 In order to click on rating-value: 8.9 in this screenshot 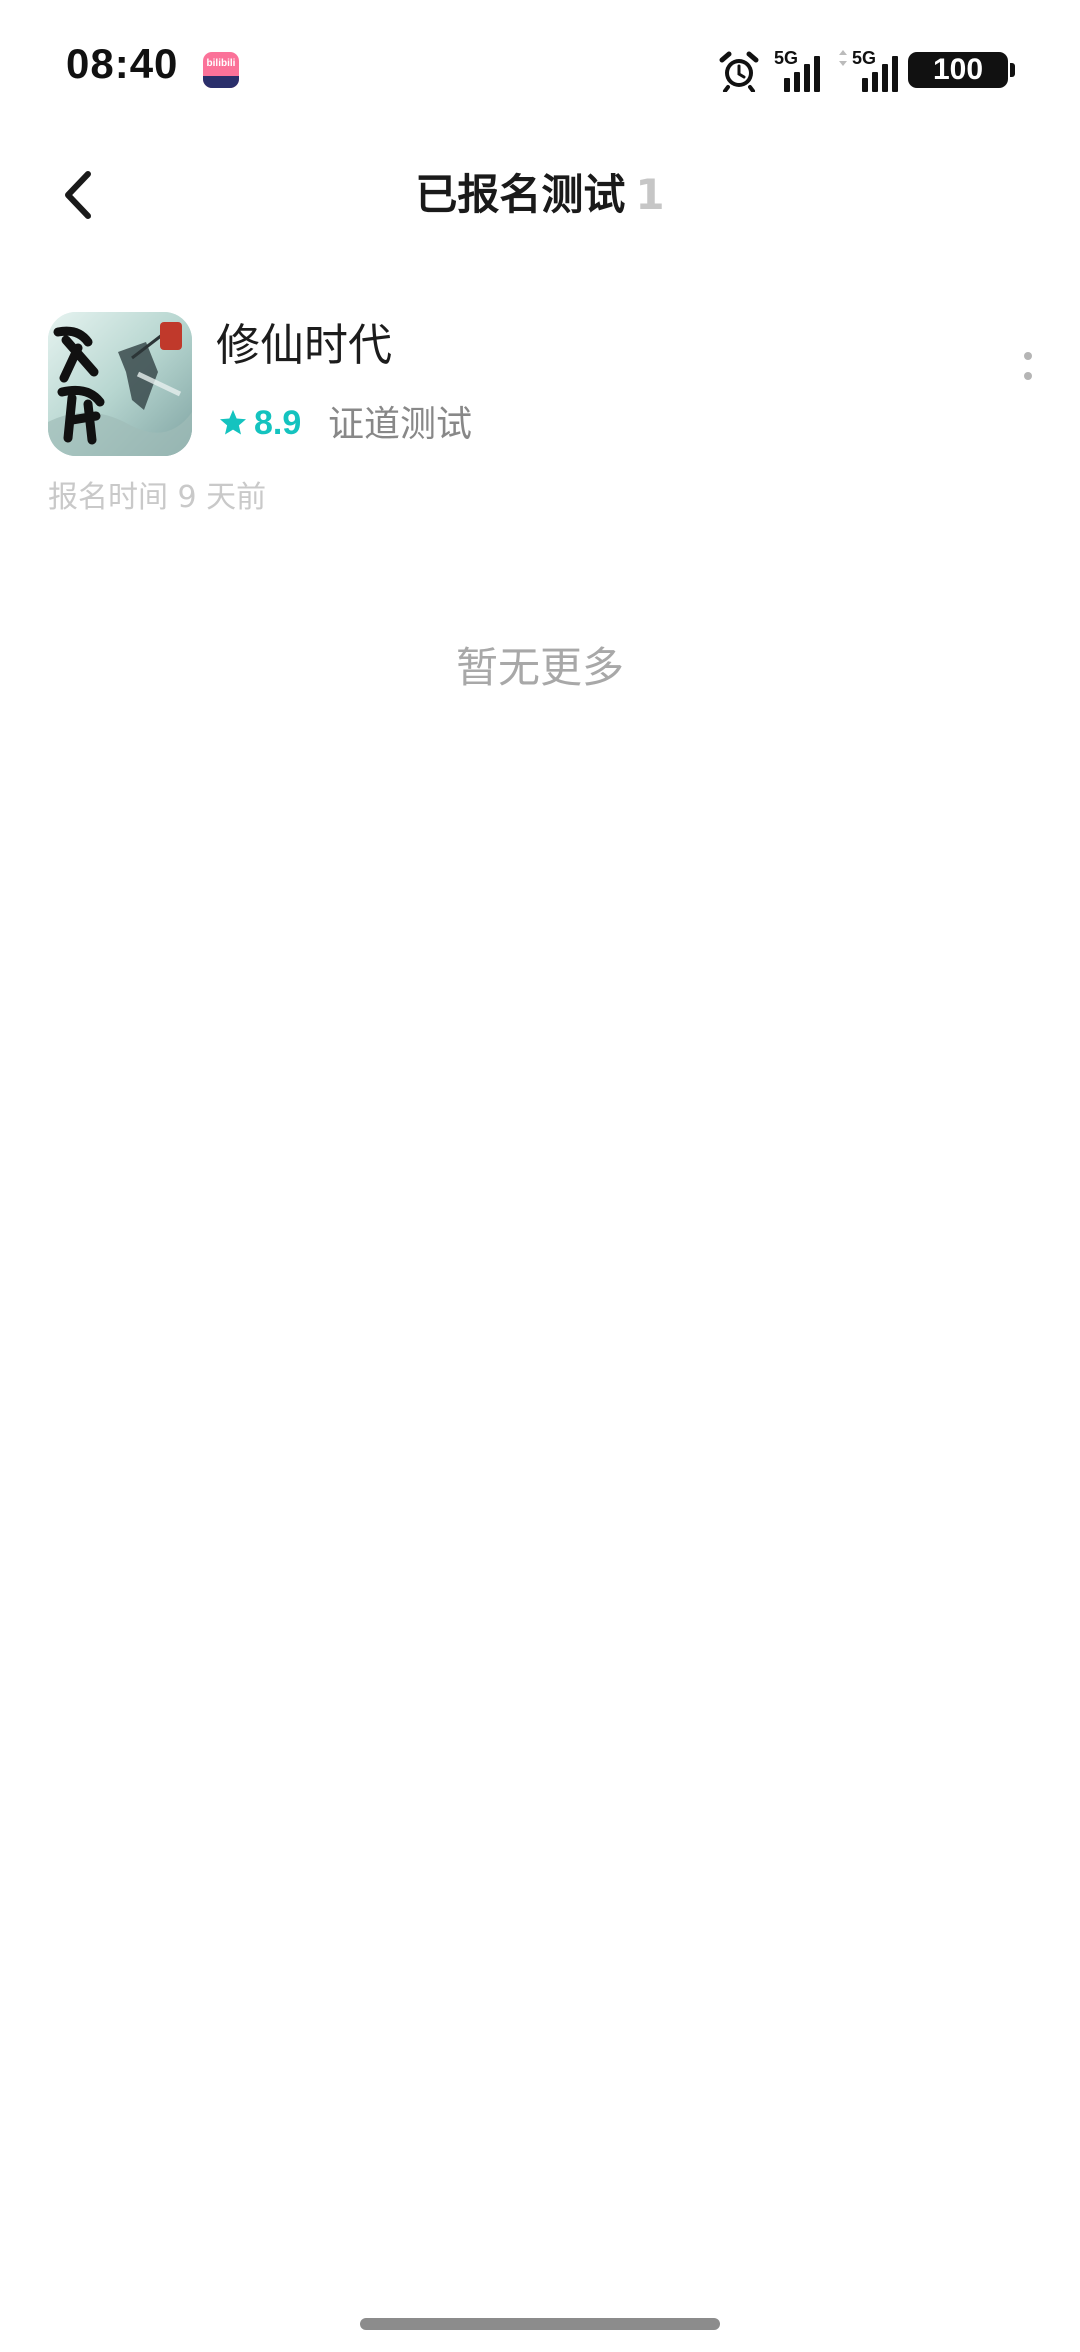, I will do `click(278, 422)`.